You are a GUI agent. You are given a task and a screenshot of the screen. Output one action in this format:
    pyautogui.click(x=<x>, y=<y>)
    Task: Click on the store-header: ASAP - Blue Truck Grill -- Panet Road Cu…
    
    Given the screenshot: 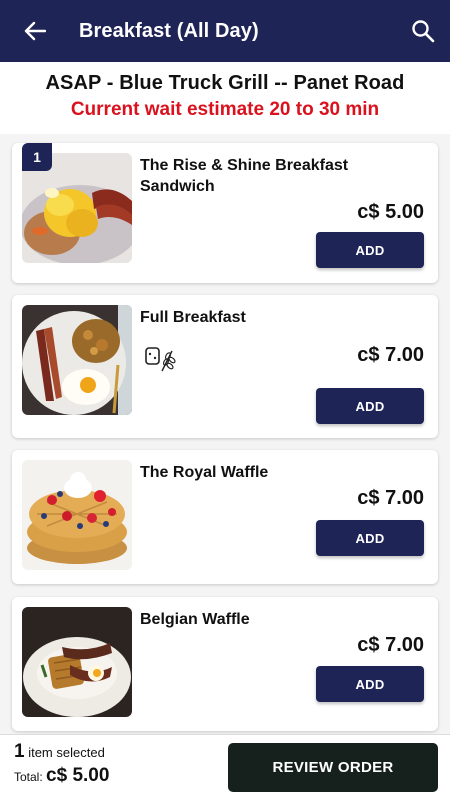 What is the action you would take?
    pyautogui.click(x=225, y=98)
    